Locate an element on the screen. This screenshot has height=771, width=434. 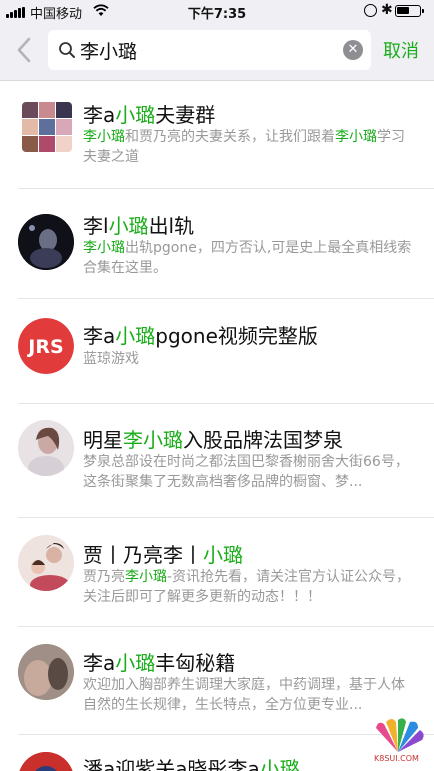
cancel-button: 取消 is located at coordinates (401, 50).